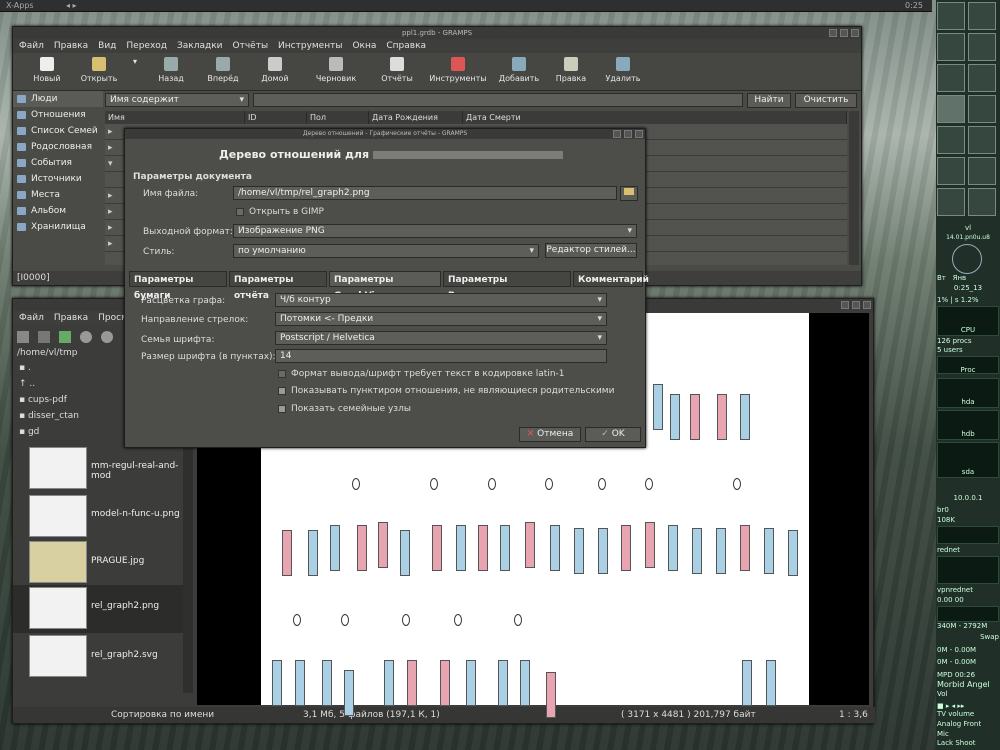  Describe the element at coordinates (498, 100) in the screenshot. I see `filter-input` at that location.